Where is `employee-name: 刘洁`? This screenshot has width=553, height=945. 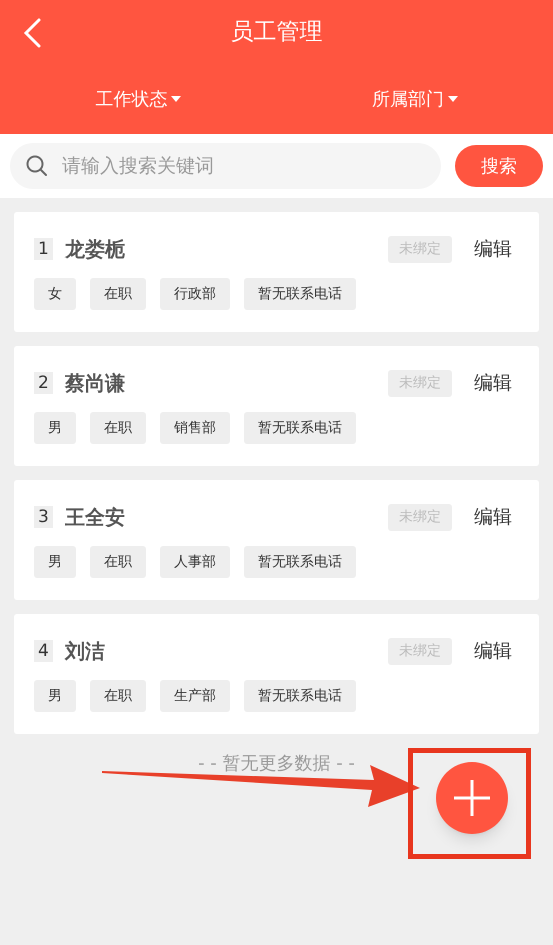 employee-name: 刘洁 is located at coordinates (85, 651).